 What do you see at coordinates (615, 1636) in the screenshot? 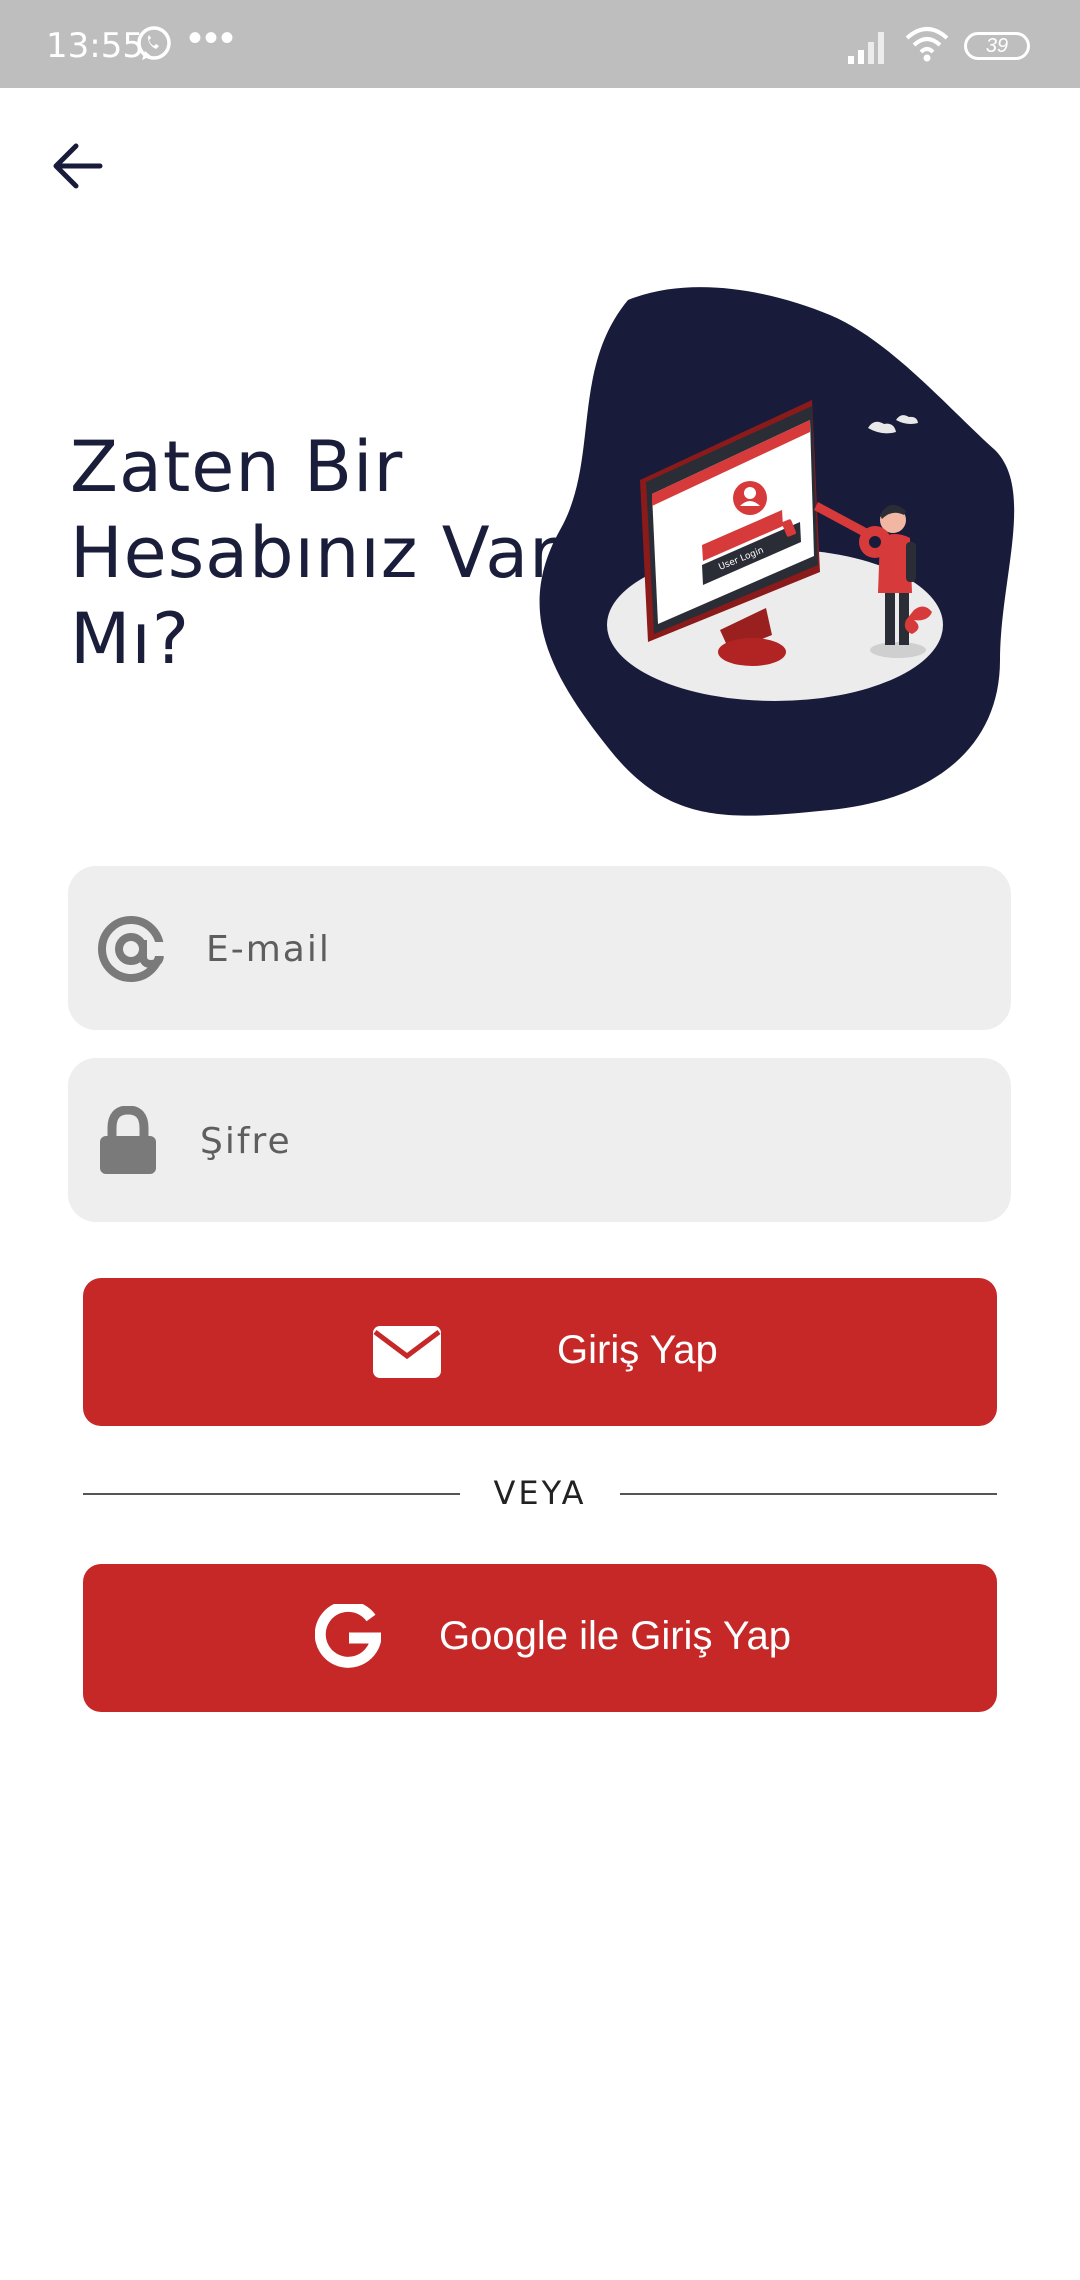
I see `google-button-label: Google ile Giriş Yap` at bounding box center [615, 1636].